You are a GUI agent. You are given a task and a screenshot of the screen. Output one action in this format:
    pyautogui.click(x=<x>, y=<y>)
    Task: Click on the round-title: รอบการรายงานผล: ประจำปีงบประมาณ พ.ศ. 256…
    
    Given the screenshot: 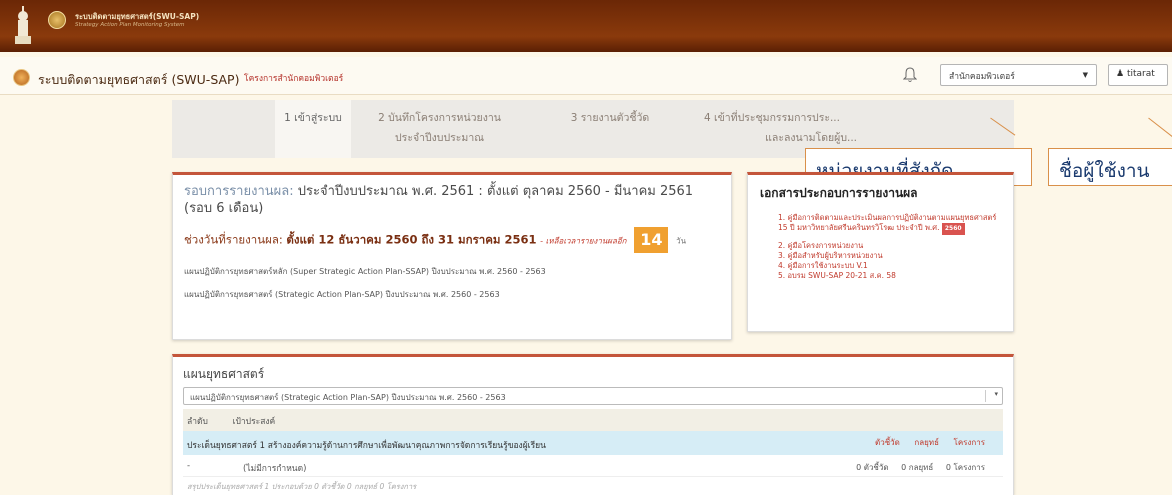 What is the action you would take?
    pyautogui.click(x=452, y=200)
    